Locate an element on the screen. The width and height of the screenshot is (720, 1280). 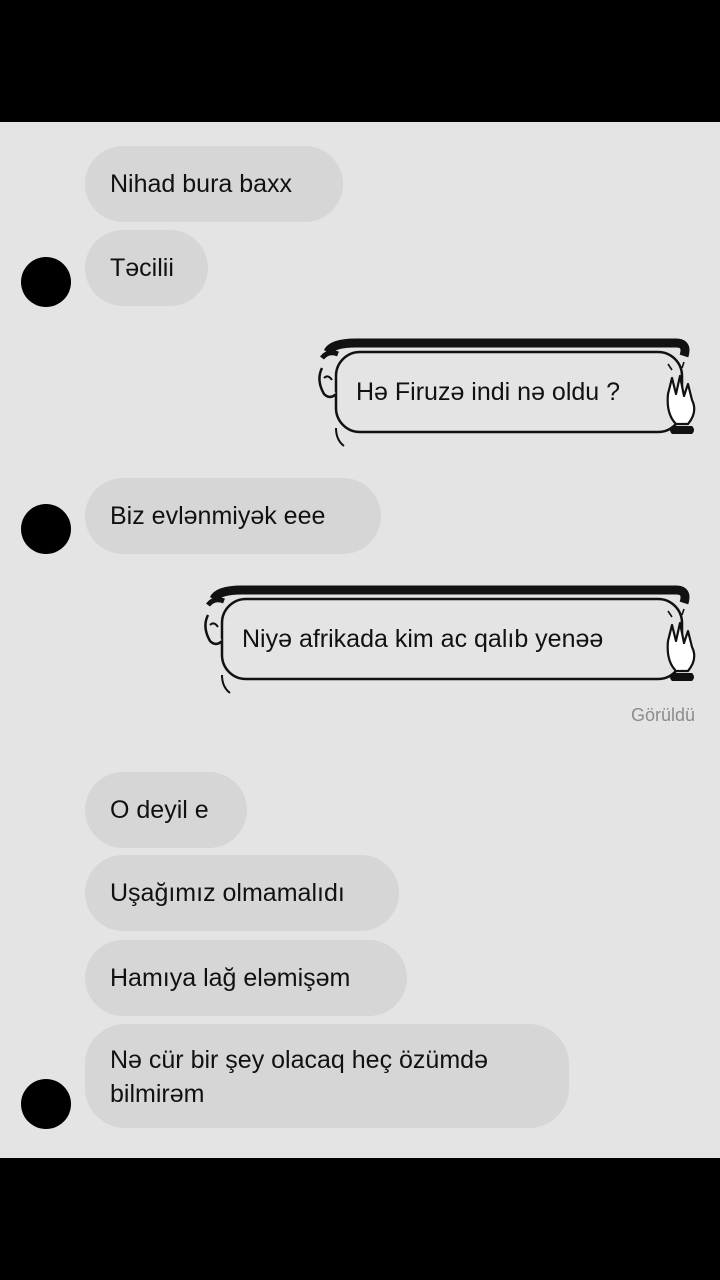
message-bubble-sent: Hə Firuzə indi nə oldu ? is located at coordinates (509, 393).